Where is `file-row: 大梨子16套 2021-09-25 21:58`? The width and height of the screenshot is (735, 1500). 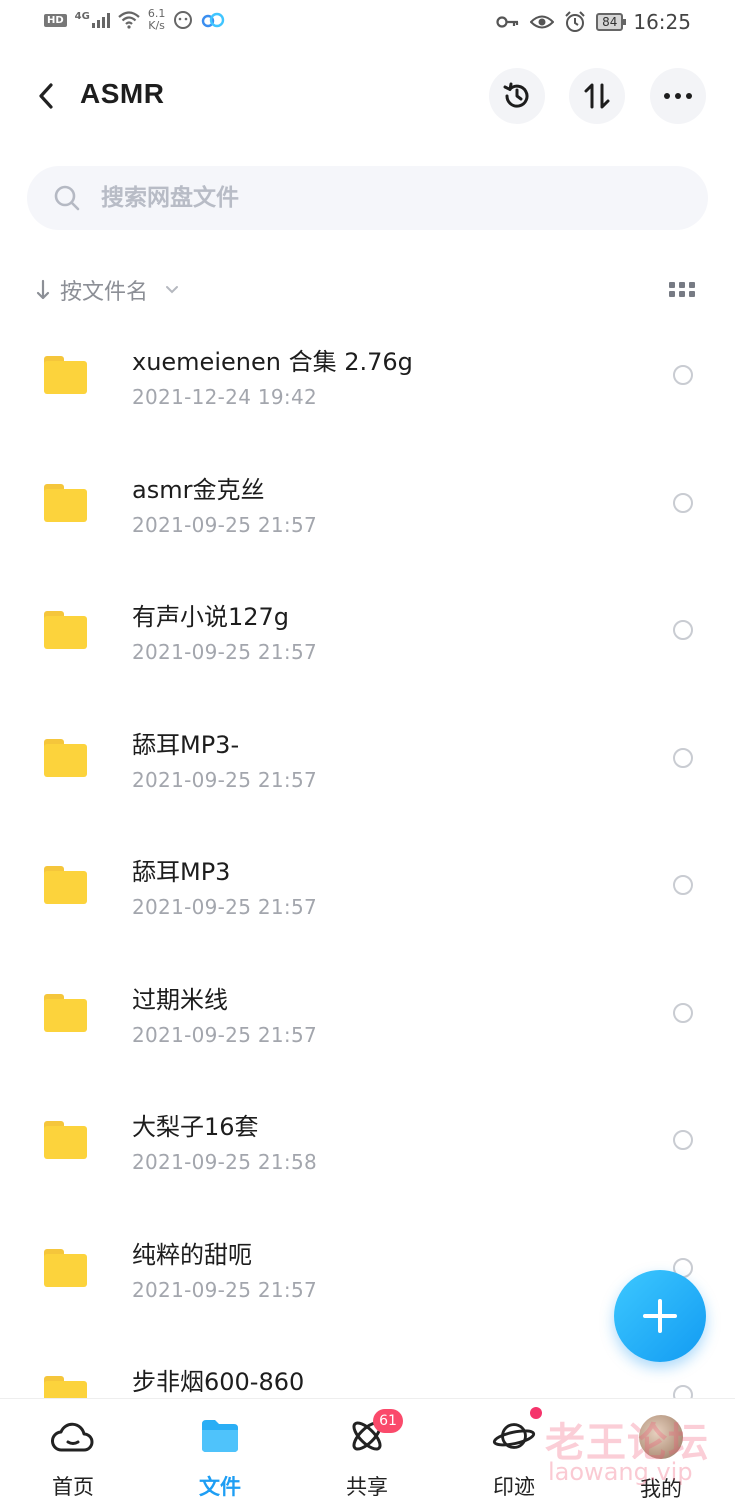 file-row: 大梨子16套 2021-09-25 21:58 is located at coordinates (367, 1148).